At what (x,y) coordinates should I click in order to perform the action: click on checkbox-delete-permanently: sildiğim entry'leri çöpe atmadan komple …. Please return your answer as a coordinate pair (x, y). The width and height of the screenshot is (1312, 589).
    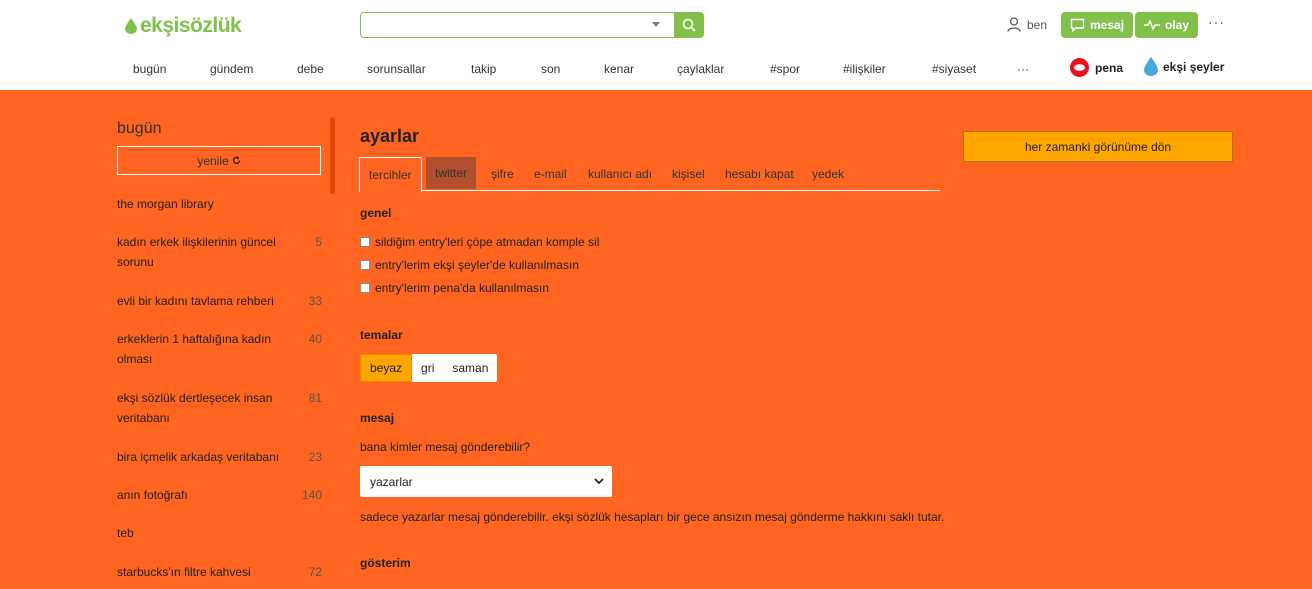
    Looking at the image, I should click on (479, 242).